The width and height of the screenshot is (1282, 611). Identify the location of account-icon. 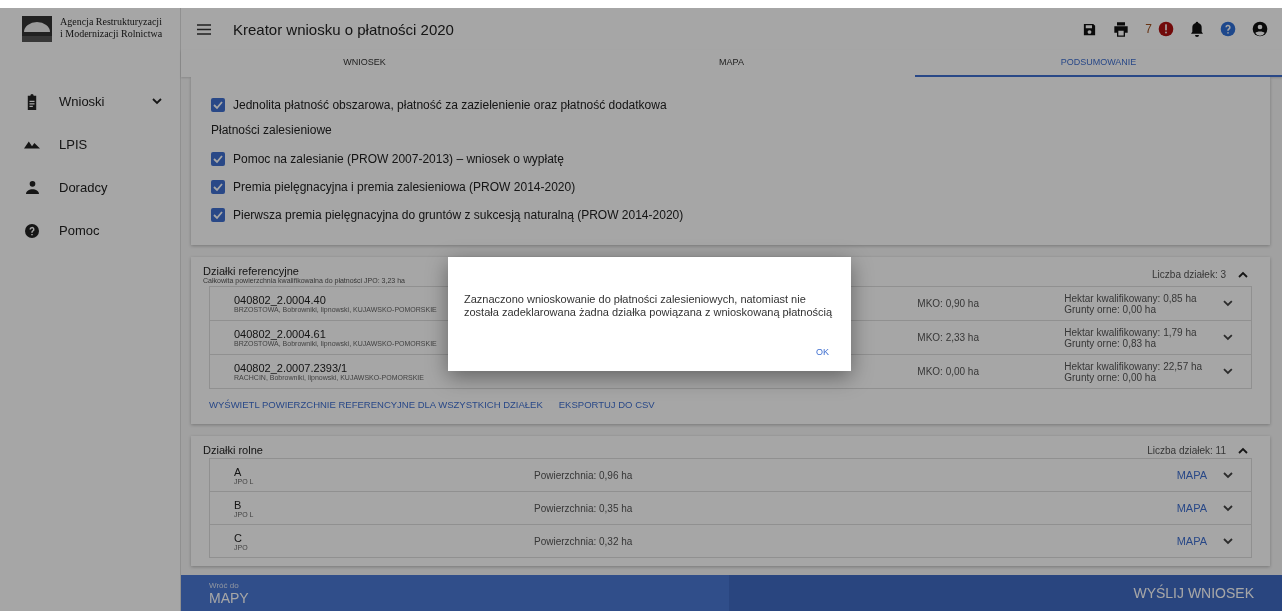
(1260, 29).